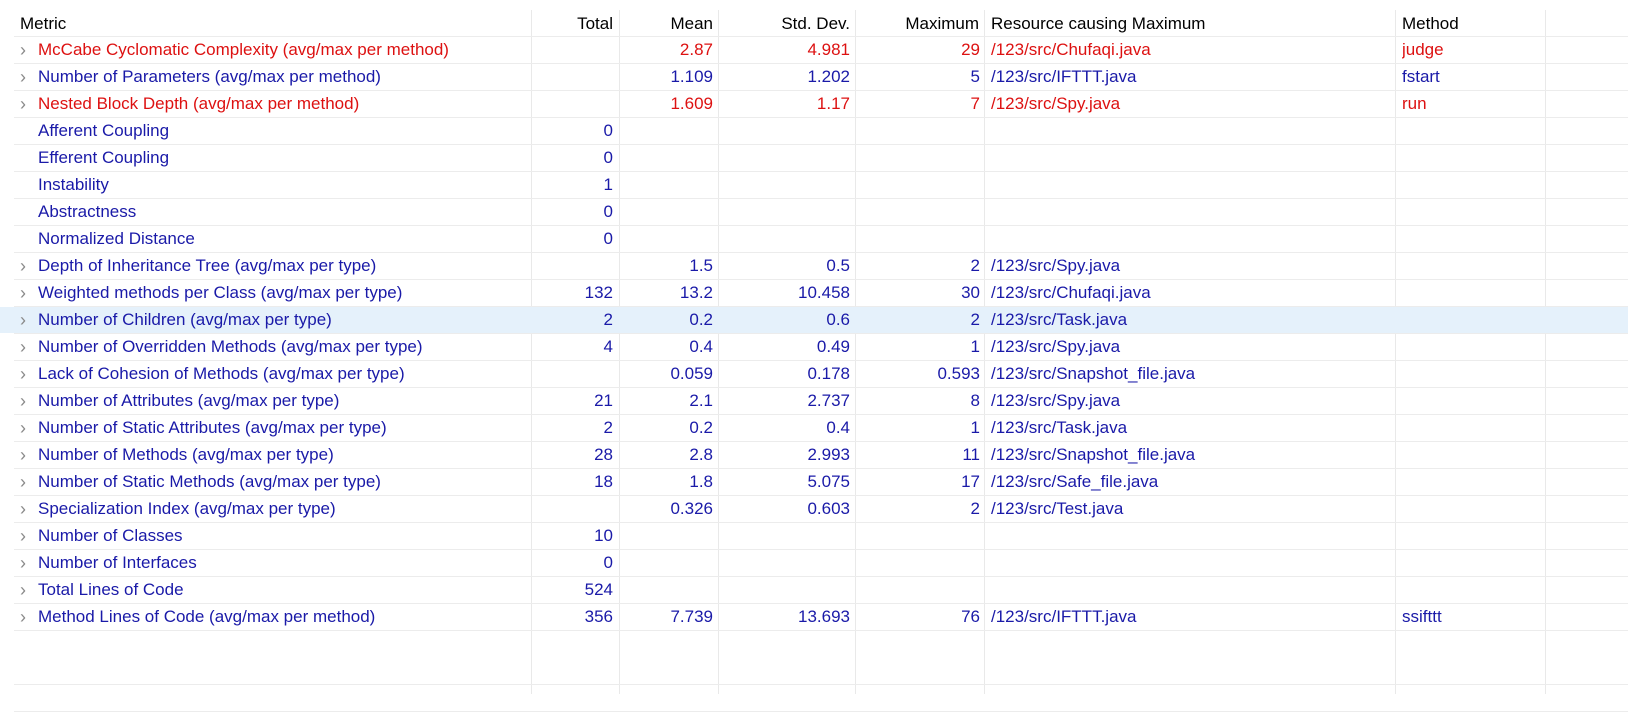 The height and width of the screenshot is (712, 1628). Describe the element at coordinates (975, 319) in the screenshot. I see `maximum-value: 2` at that location.